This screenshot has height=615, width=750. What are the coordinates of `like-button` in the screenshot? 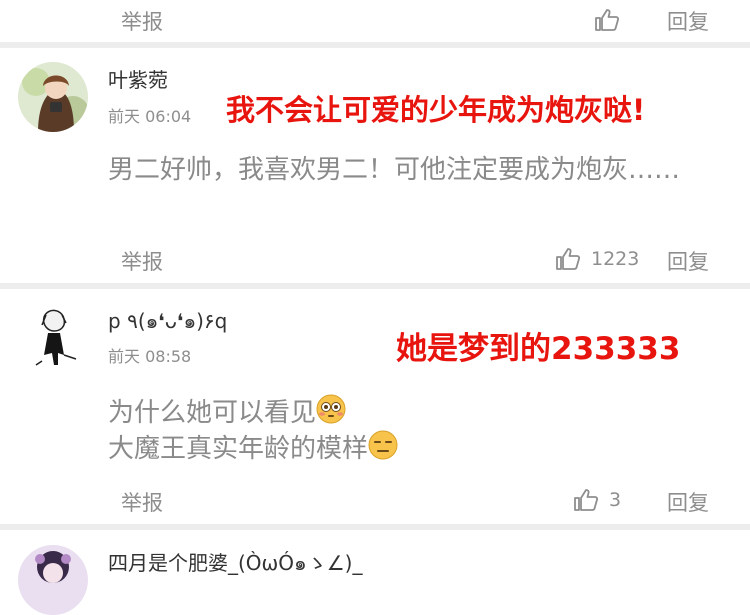 It's located at (607, 20).